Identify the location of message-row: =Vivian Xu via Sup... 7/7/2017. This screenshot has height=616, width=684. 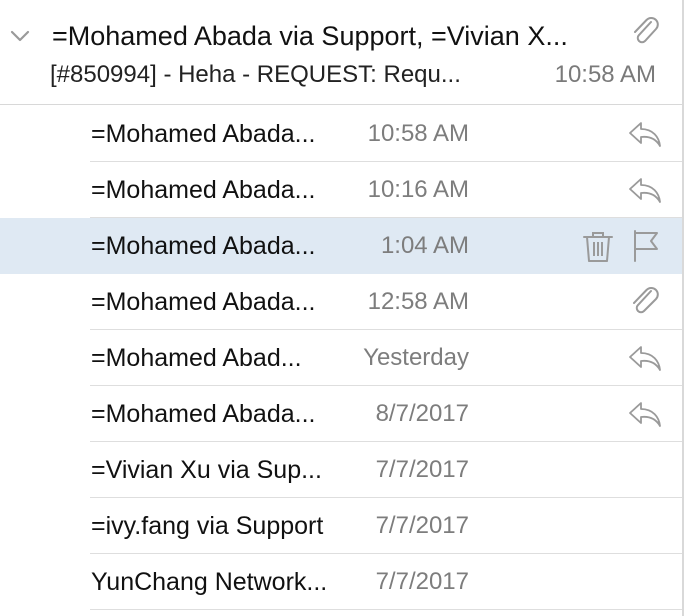
(341, 470).